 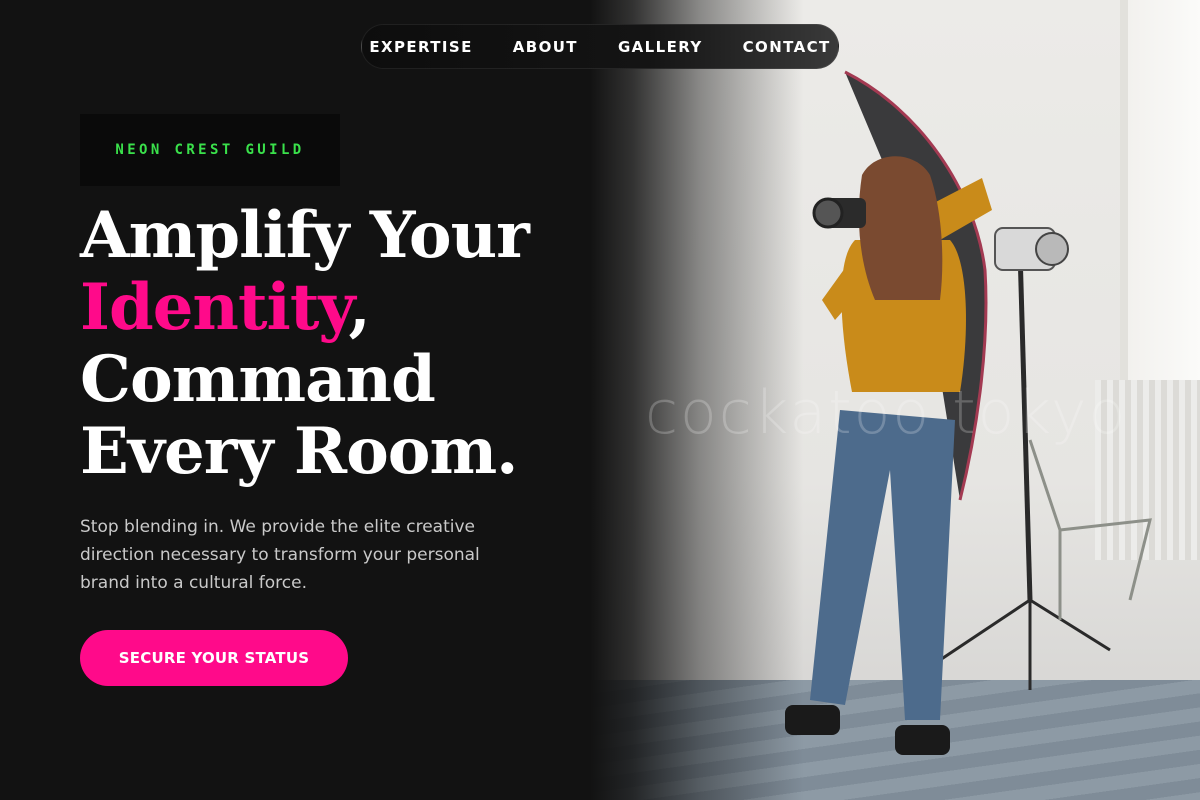 I want to click on headline-line-4: Every Room., so click(x=299, y=451).